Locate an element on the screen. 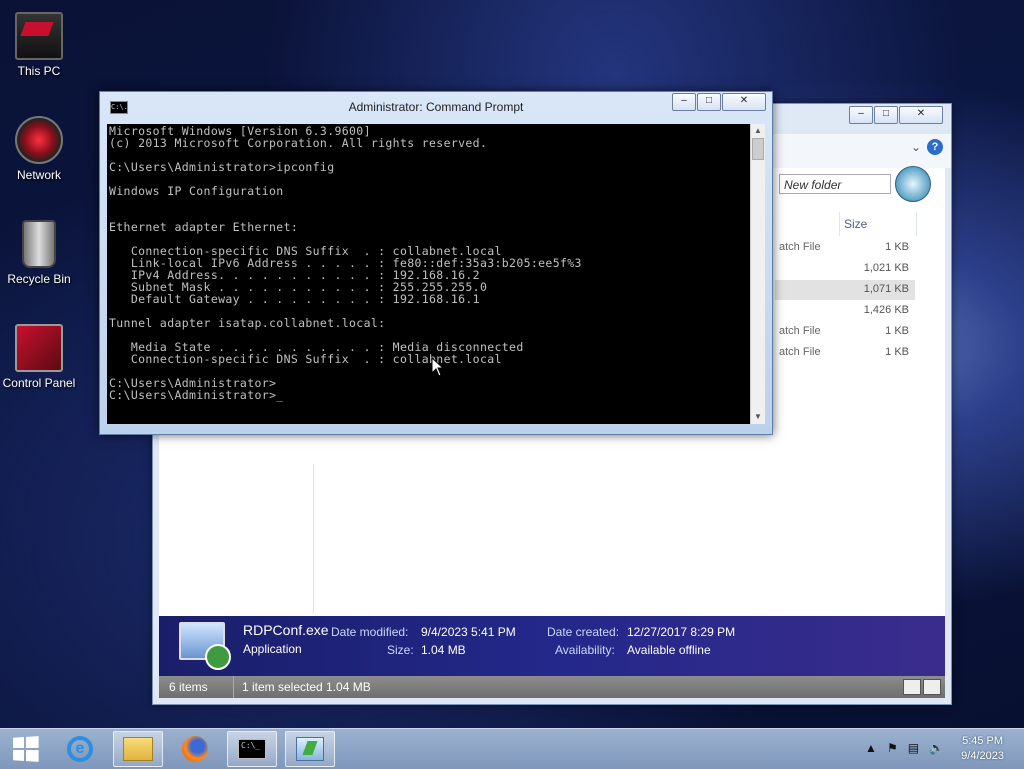 This screenshot has width=1024, height=769. details-size-label: Size: is located at coordinates (400, 650).